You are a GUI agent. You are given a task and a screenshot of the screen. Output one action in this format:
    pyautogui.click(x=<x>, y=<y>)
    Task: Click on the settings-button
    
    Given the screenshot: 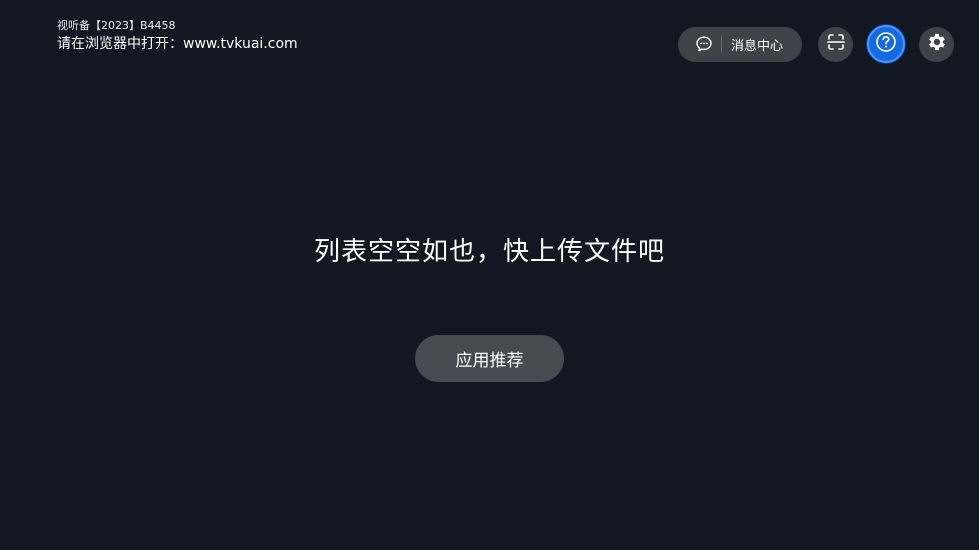 What is the action you would take?
    pyautogui.click(x=936, y=44)
    